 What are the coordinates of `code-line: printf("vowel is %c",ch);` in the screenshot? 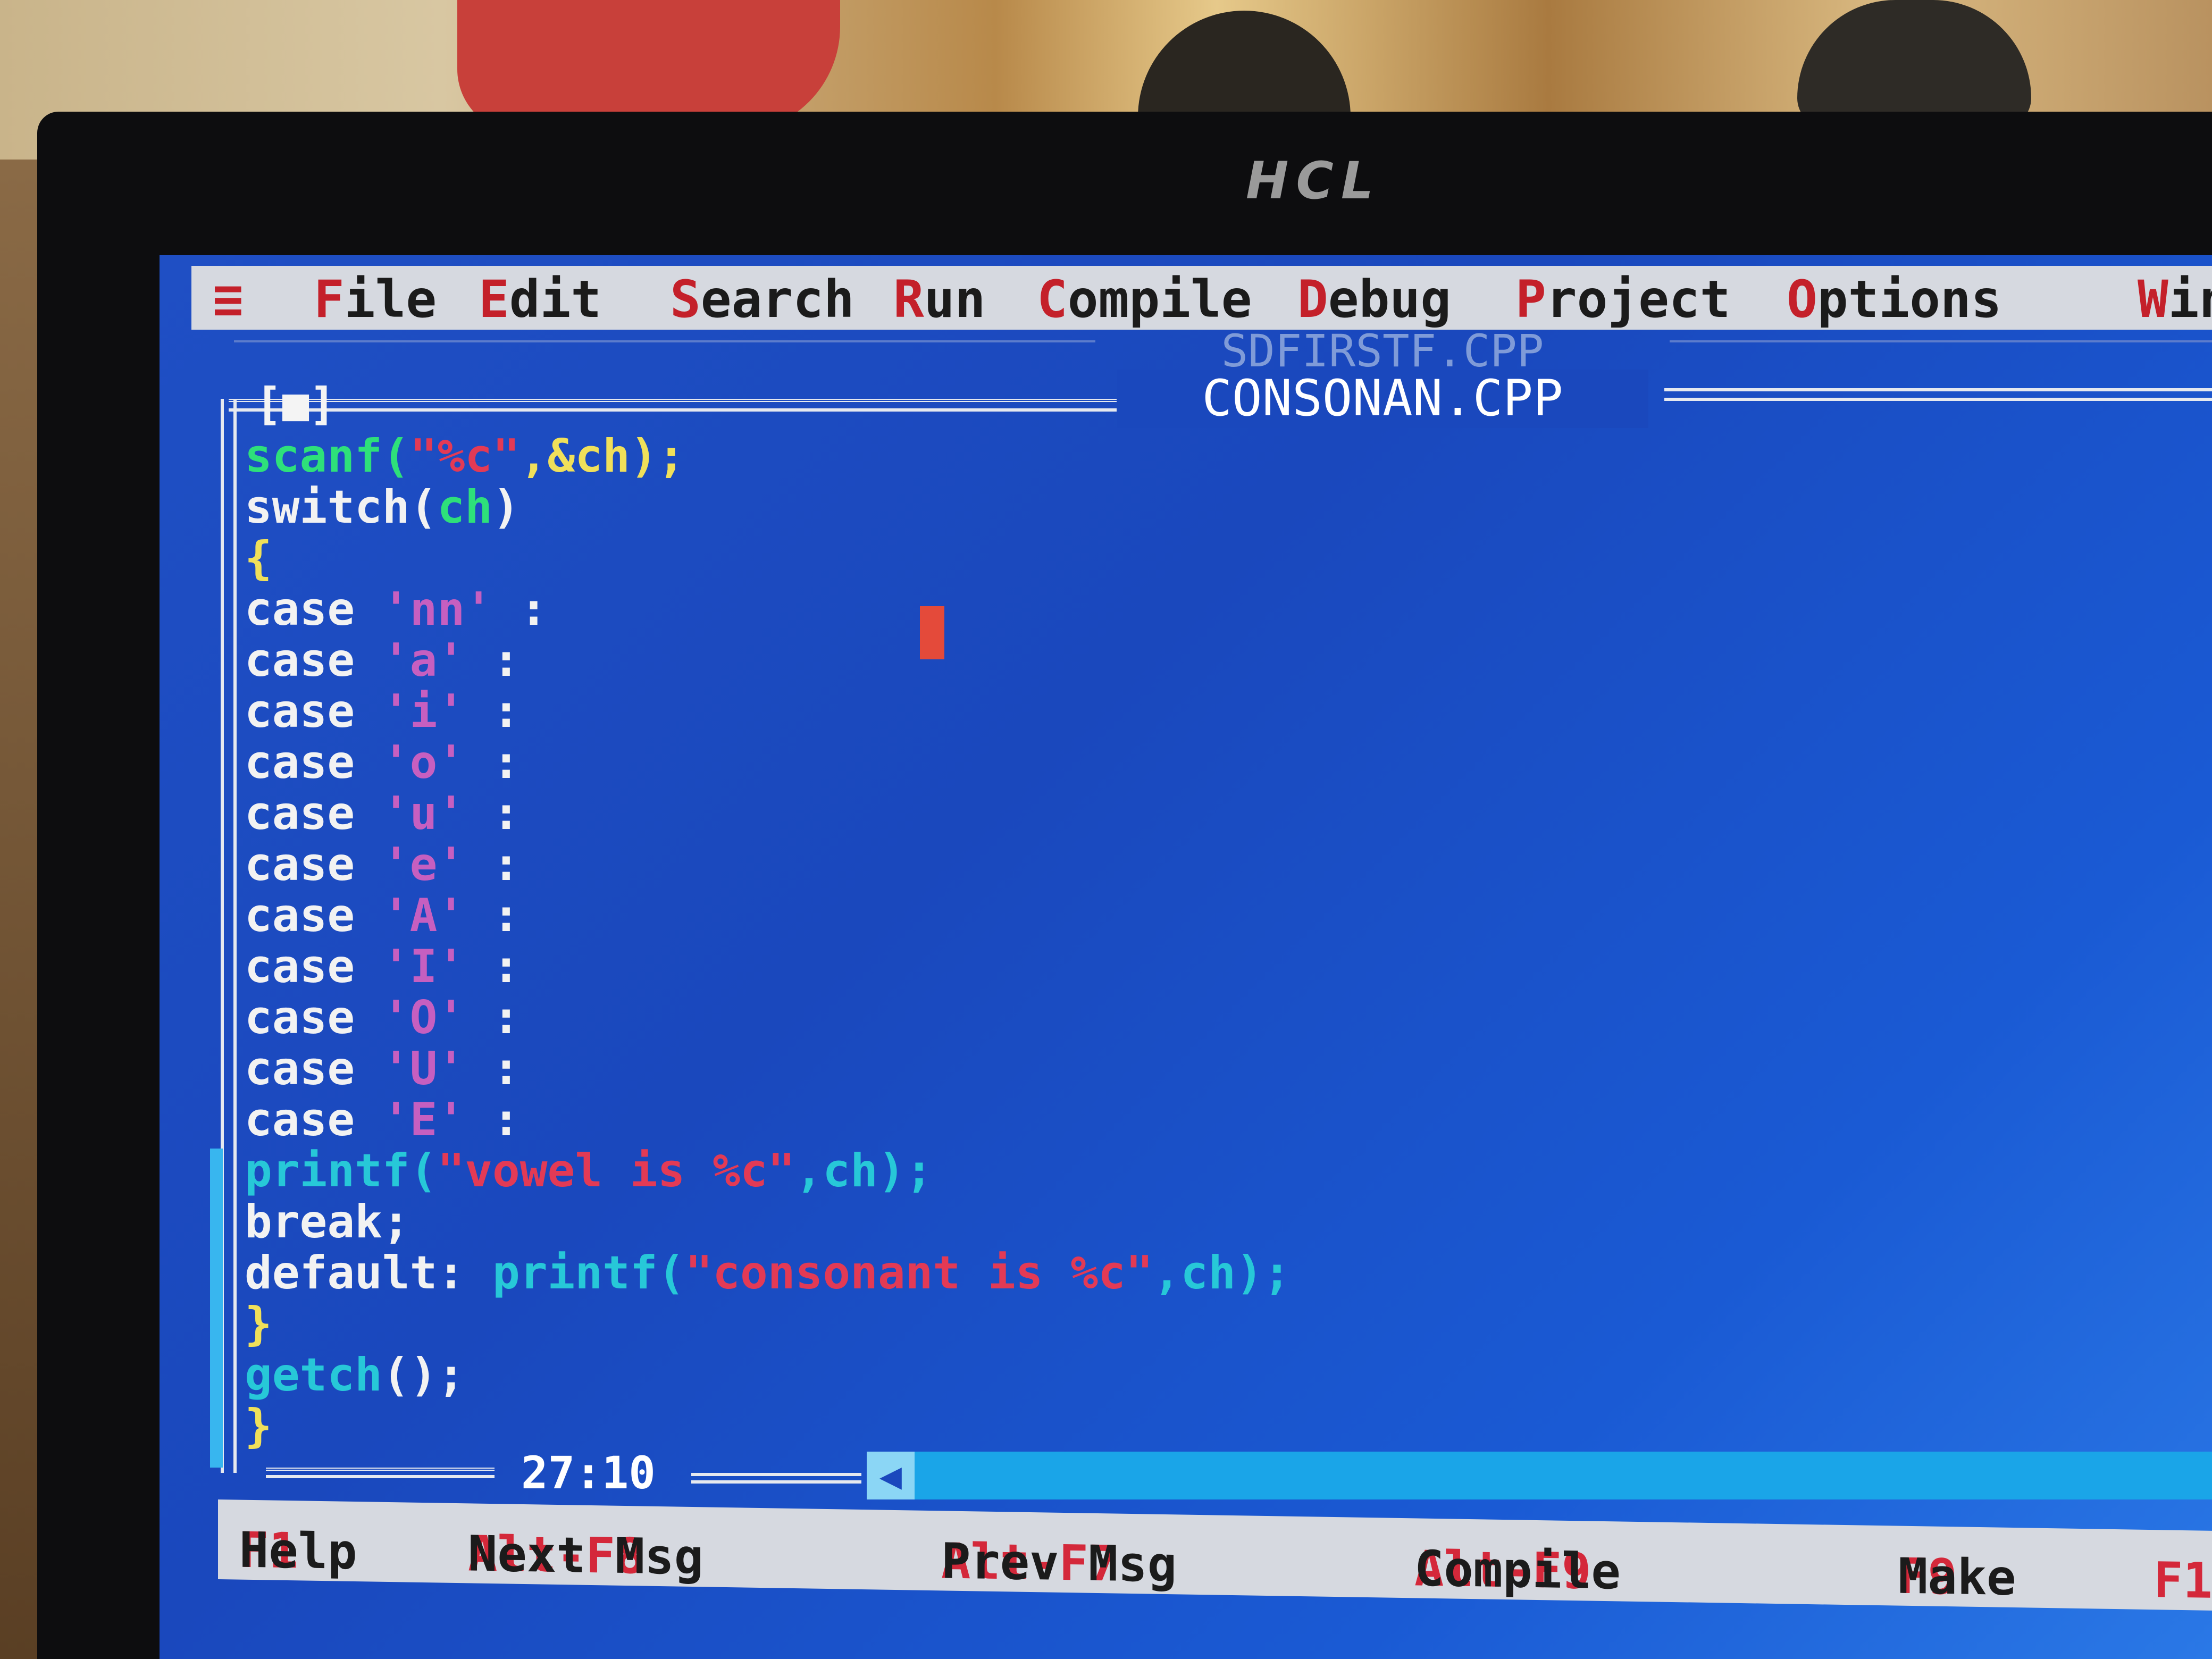 It's located at (589, 1170).